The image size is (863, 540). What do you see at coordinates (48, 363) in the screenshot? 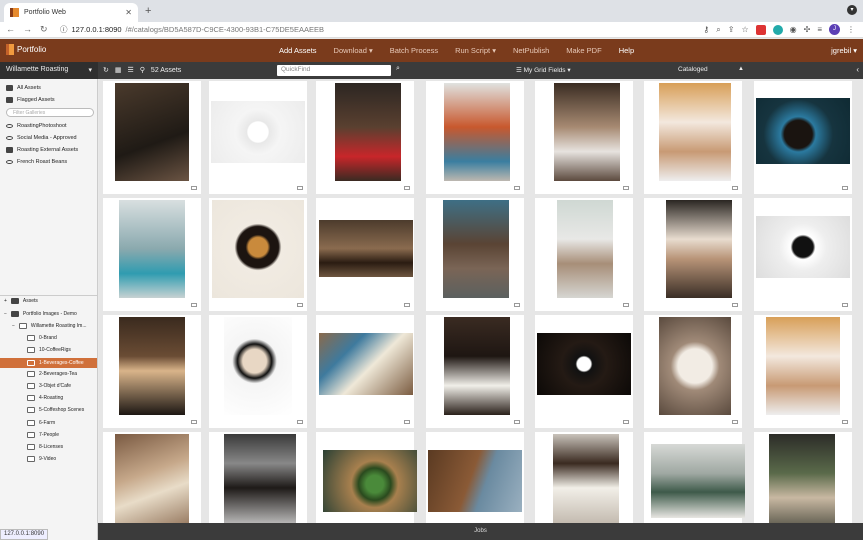
I see `tree-item-folder-selected: 1-Beverages-Coffee` at bounding box center [48, 363].